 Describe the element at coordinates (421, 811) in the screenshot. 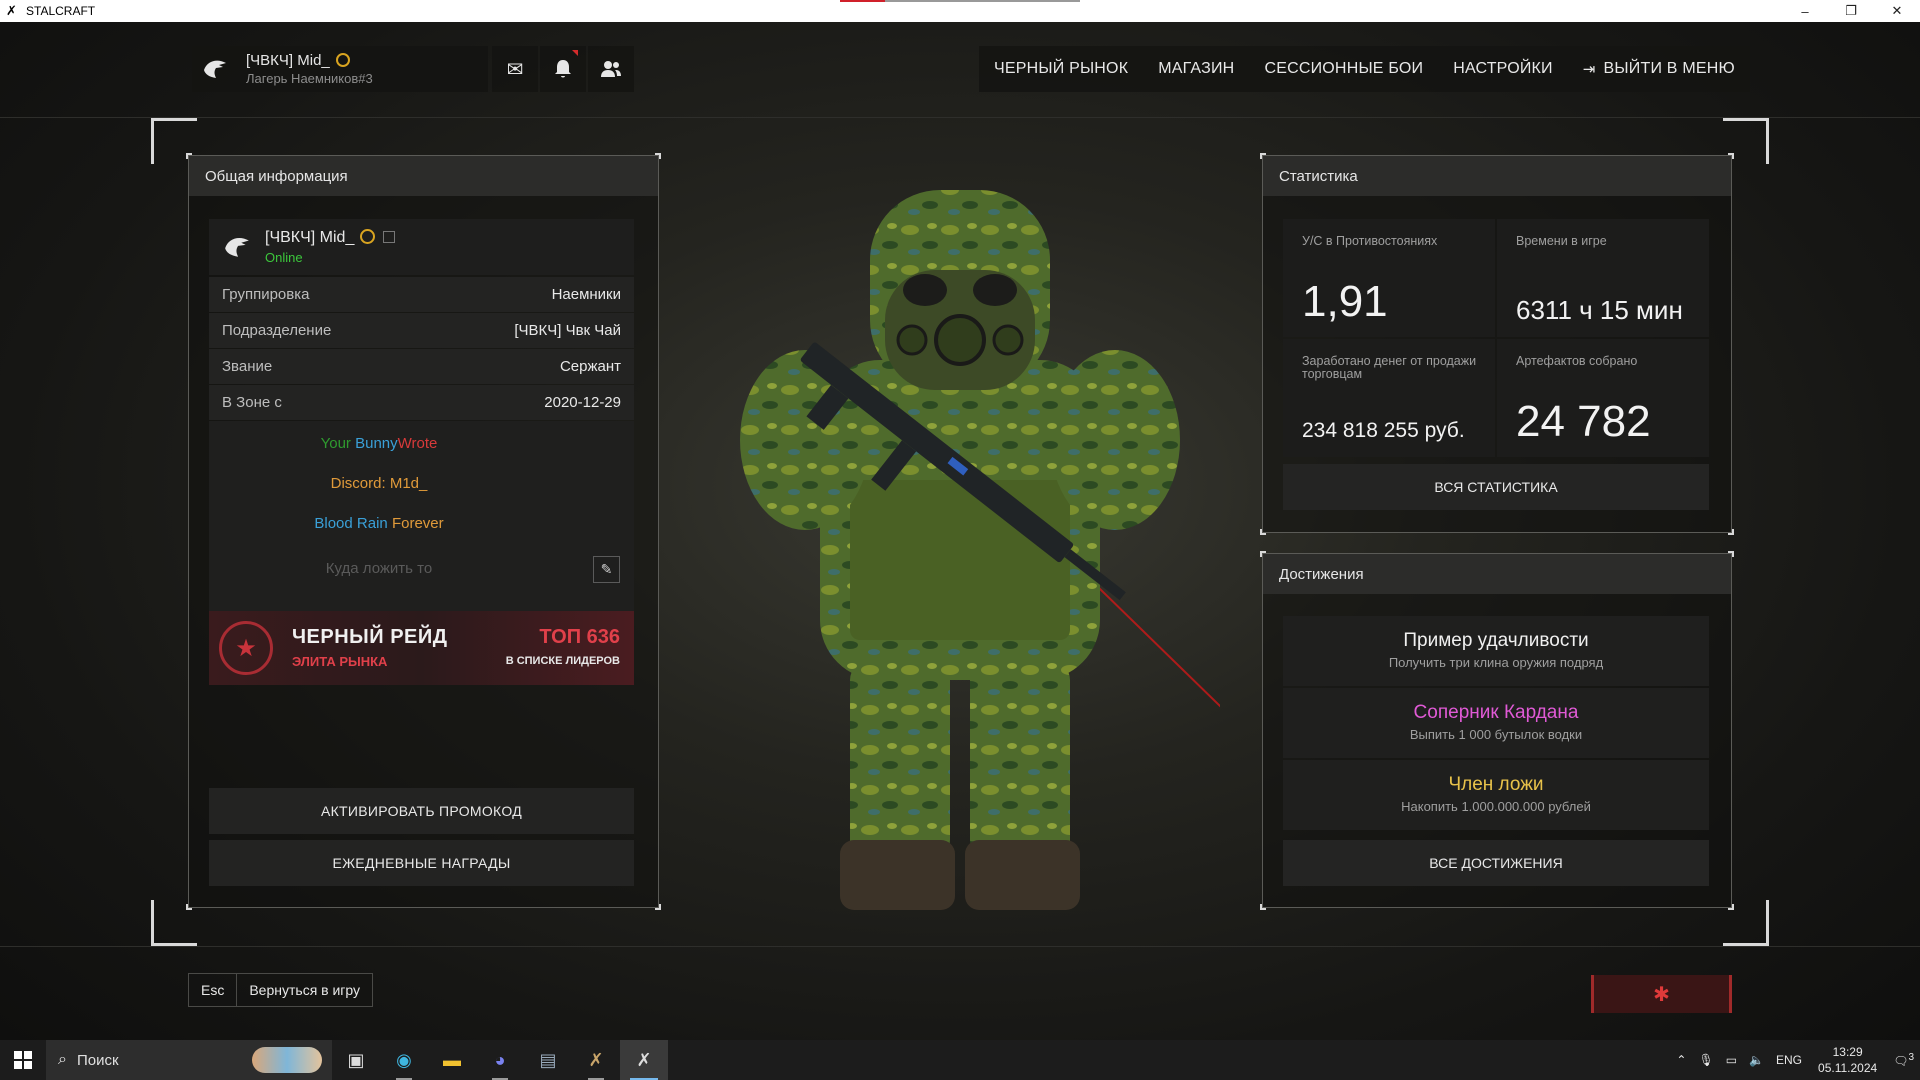

I see `activate-promo-button: АКТИВИРОВАТЬ ПРОМОКОД` at that location.